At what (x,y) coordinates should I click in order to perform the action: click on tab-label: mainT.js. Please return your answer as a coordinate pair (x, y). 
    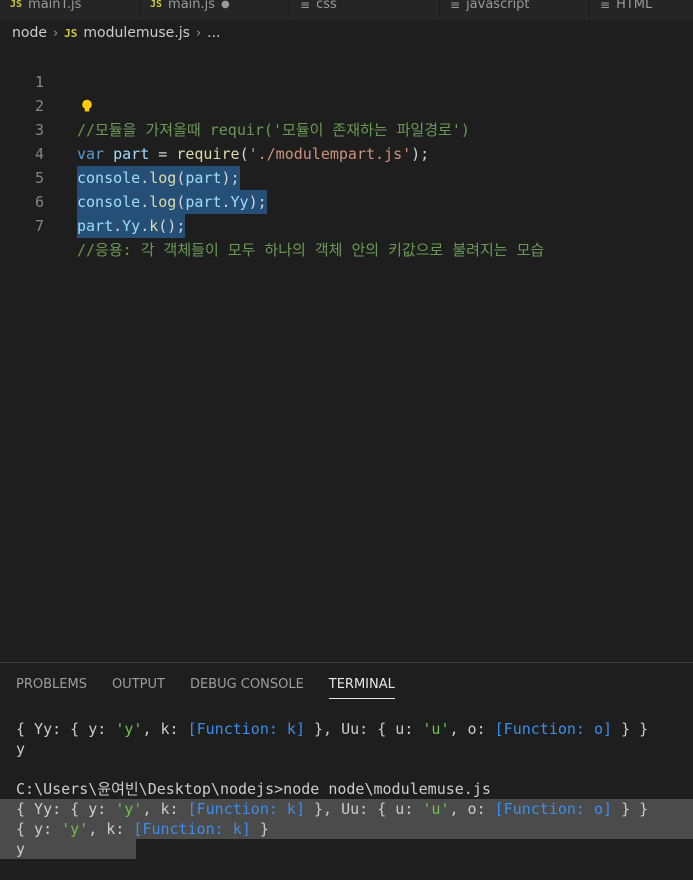
    Looking at the image, I should click on (55, 6).